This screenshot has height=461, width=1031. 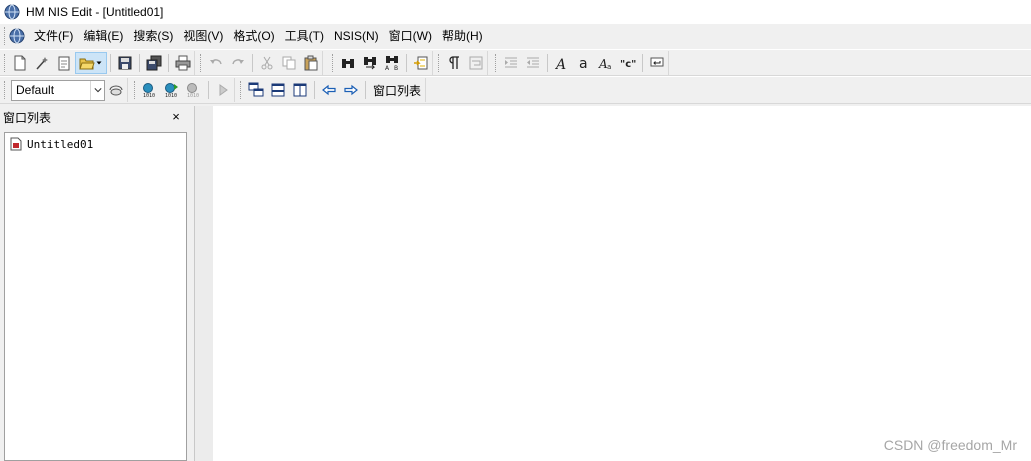 I want to click on tile-horizontal-button, so click(x=278, y=90).